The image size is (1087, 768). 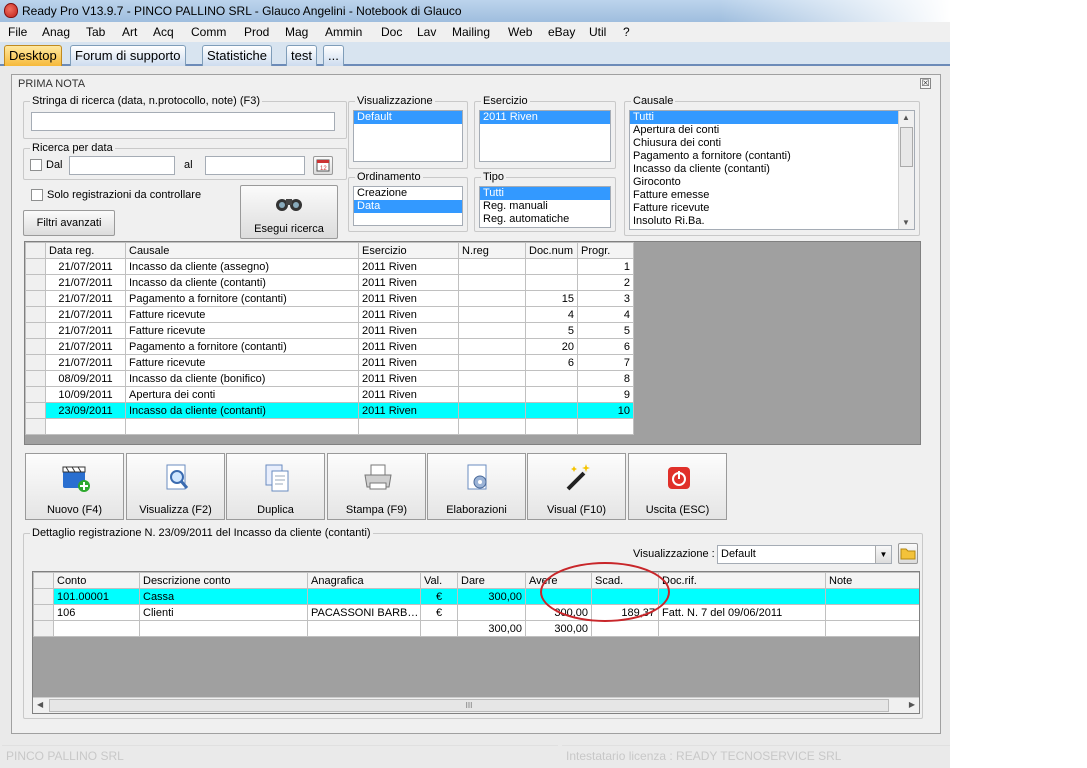 What do you see at coordinates (561, 32) in the screenshot?
I see `menu-ebay: eBay` at bounding box center [561, 32].